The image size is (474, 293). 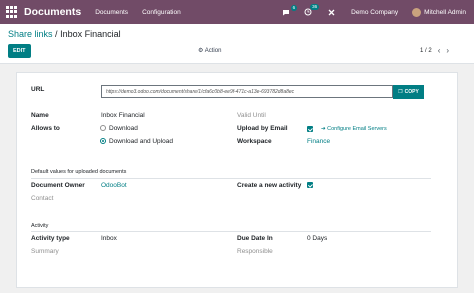 What do you see at coordinates (231, 178) in the screenshot?
I see `defaults-separator` at bounding box center [231, 178].